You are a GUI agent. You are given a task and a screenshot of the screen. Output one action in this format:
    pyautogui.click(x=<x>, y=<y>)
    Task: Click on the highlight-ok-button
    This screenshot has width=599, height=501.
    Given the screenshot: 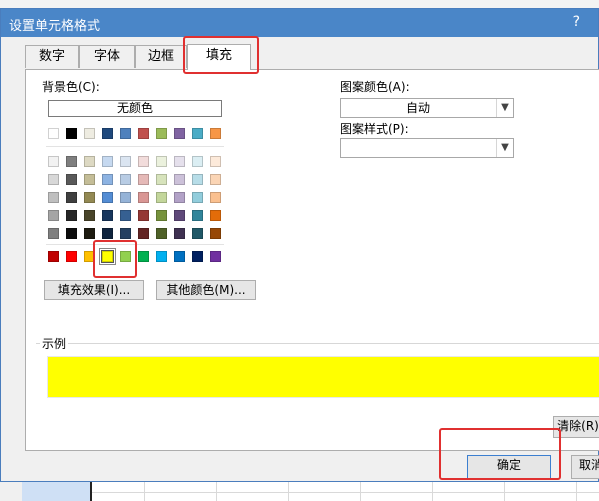 What is the action you would take?
    pyautogui.click(x=500, y=454)
    